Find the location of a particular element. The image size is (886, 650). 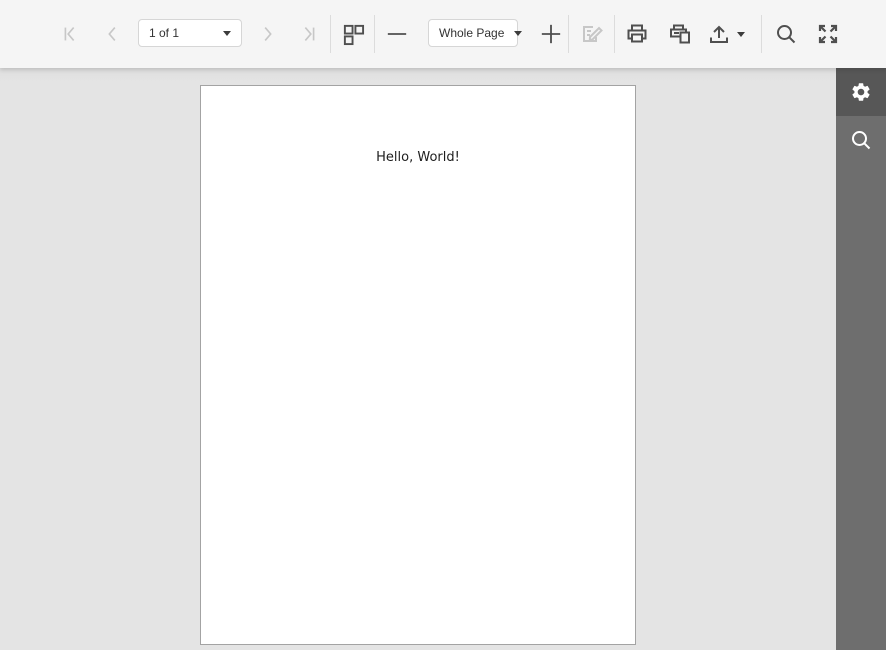

sidebar-item-settings is located at coordinates (861, 92).